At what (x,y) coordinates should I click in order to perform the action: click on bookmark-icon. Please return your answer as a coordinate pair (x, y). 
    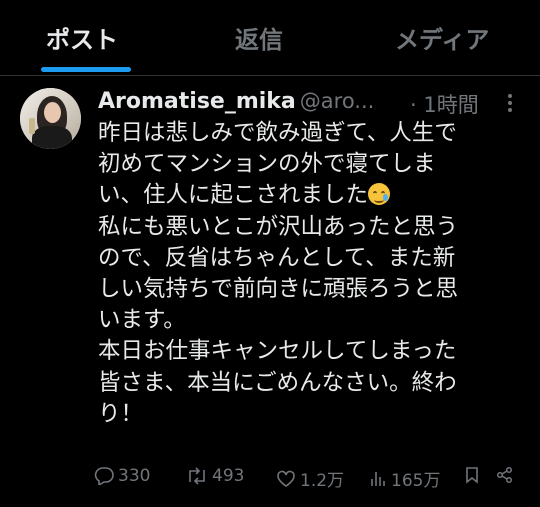
    Looking at the image, I should click on (472, 475).